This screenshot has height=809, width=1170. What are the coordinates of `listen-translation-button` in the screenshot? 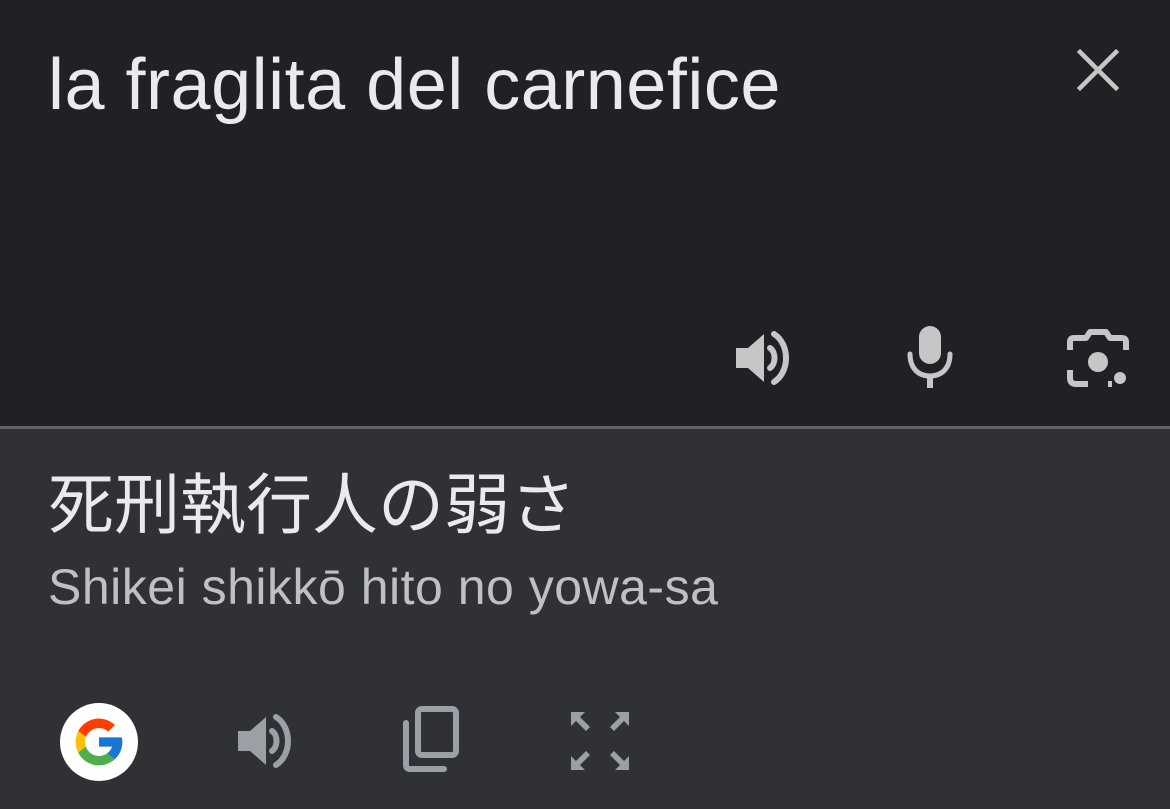 It's located at (264, 741).